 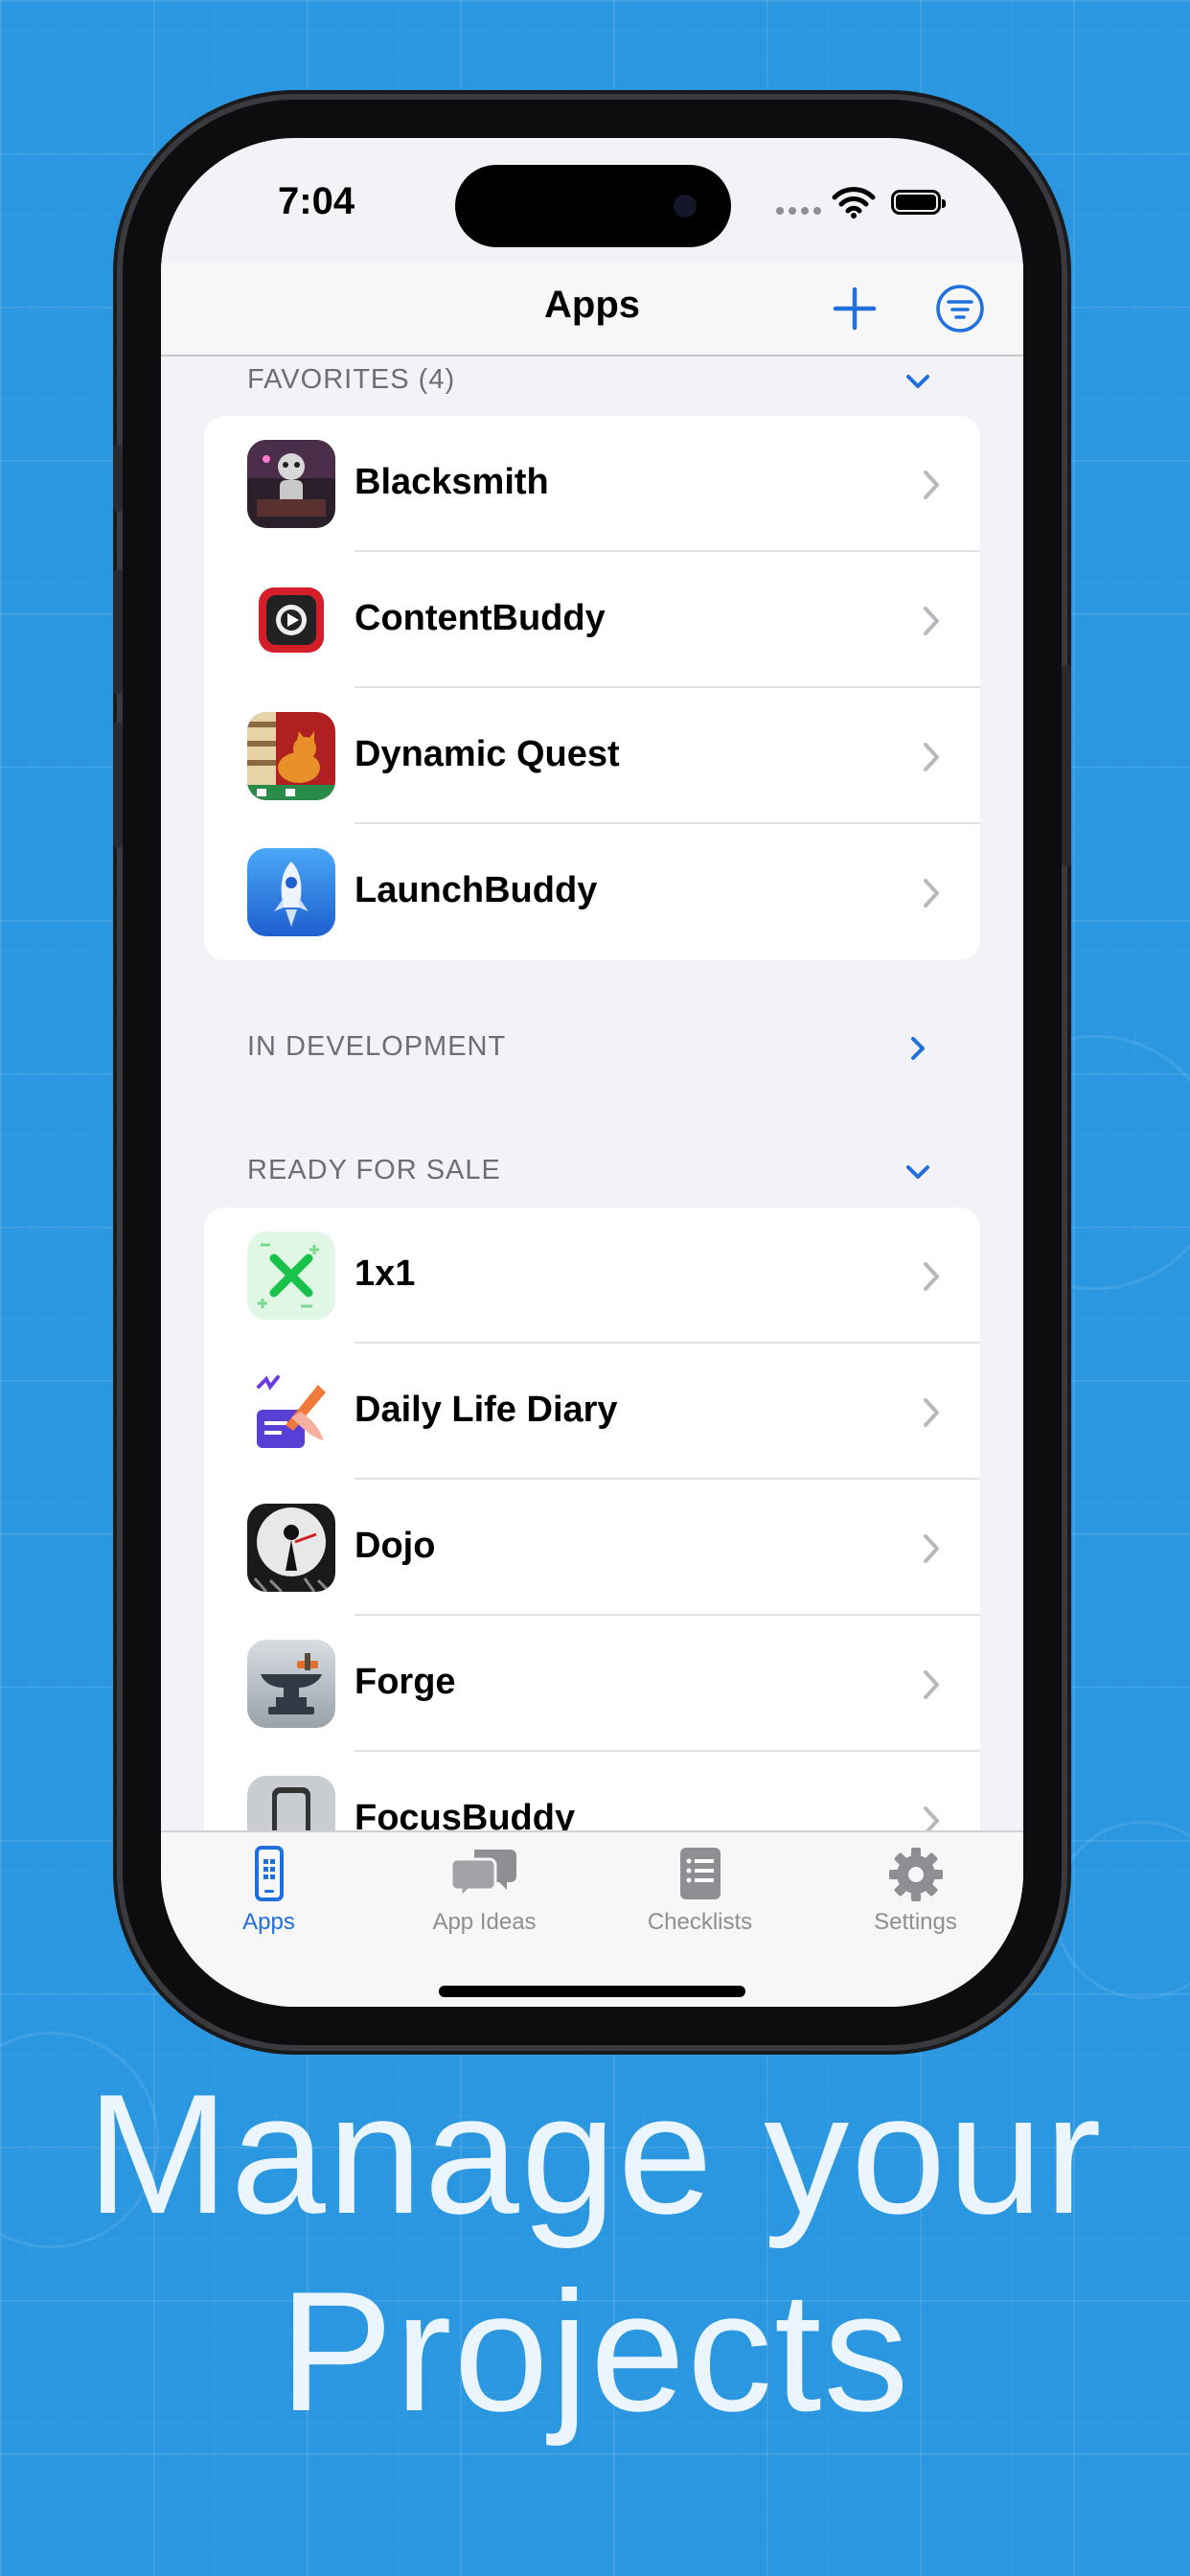 What do you see at coordinates (377, 1046) in the screenshot?
I see `section-title: IN DEVELOPMENT` at bounding box center [377, 1046].